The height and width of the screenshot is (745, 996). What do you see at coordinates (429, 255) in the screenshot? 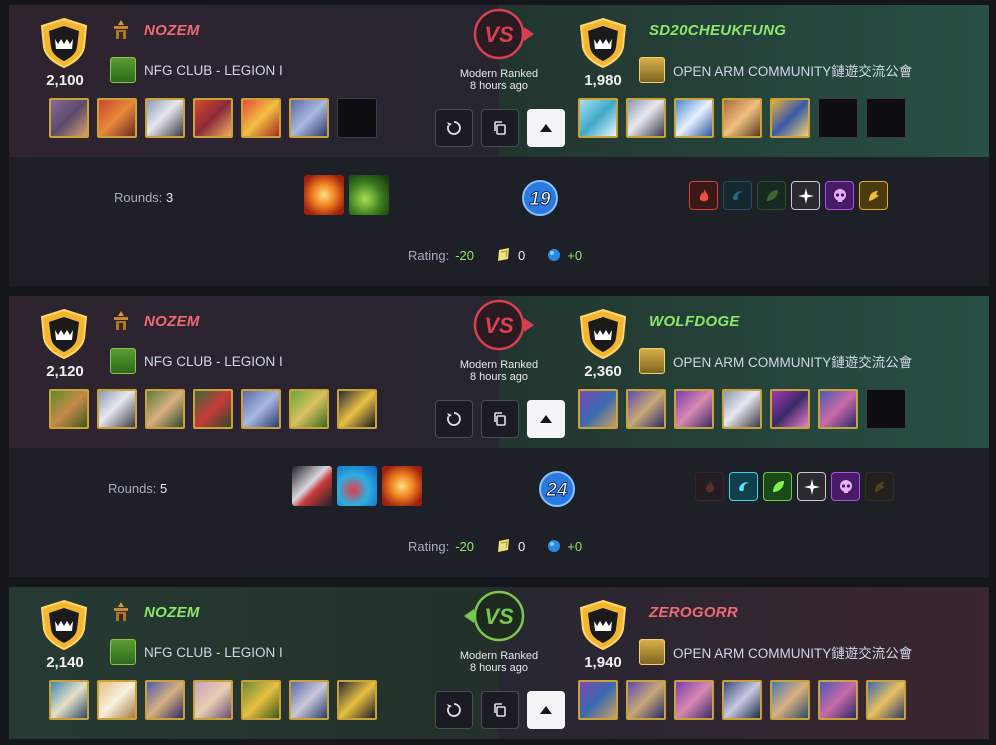
I see `rating-label: Rating:` at bounding box center [429, 255].